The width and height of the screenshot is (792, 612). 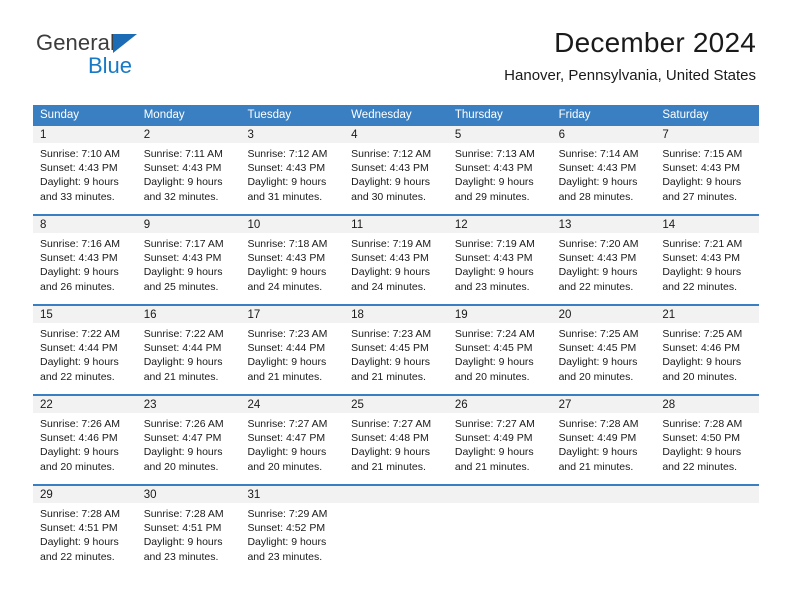 I want to click on day-number: 23, so click(x=188, y=404).